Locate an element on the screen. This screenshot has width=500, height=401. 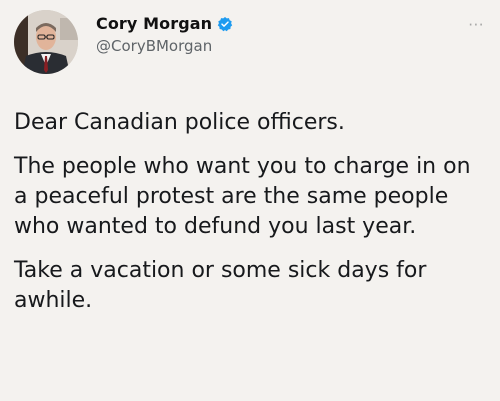
author-display-name: Cory Morgan is located at coordinates (154, 23).